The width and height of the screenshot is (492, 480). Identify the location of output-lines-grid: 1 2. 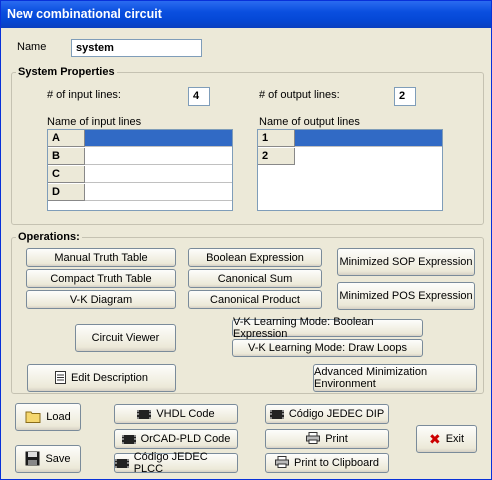
(350, 170).